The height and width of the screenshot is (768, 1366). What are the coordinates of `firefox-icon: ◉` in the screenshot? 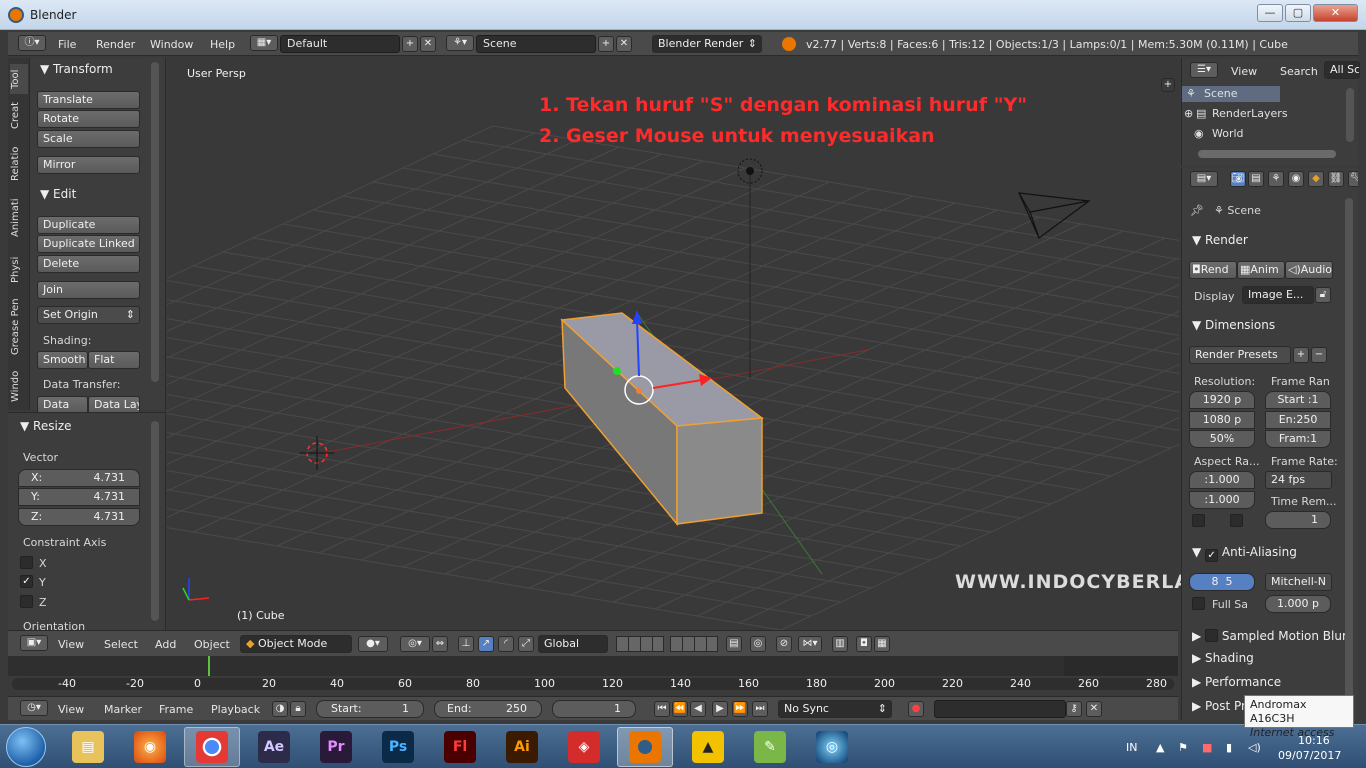 It's located at (150, 747).